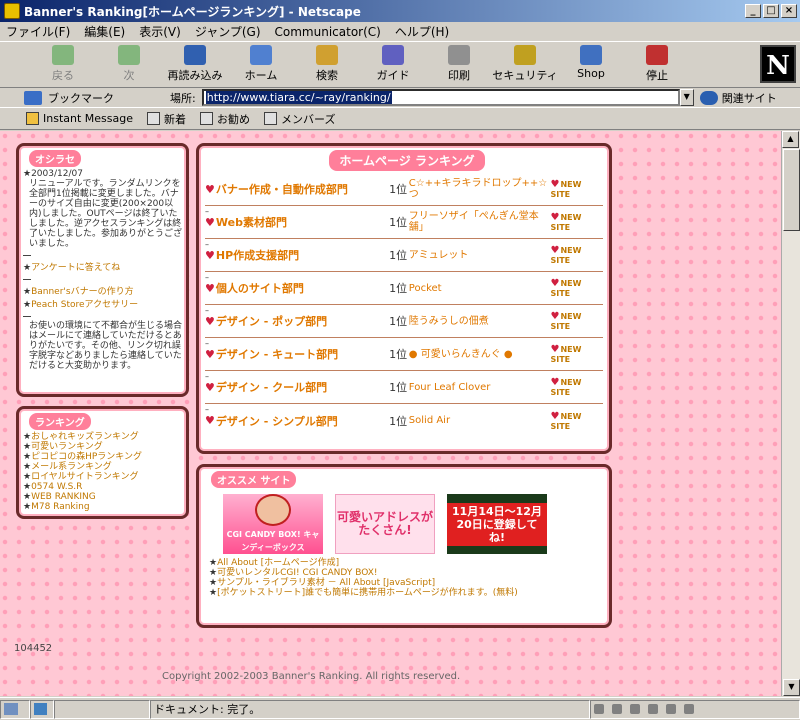 The width and height of the screenshot is (800, 720). What do you see at coordinates (791, 687) in the screenshot?
I see `scroll-down-arrow: ▼` at bounding box center [791, 687].